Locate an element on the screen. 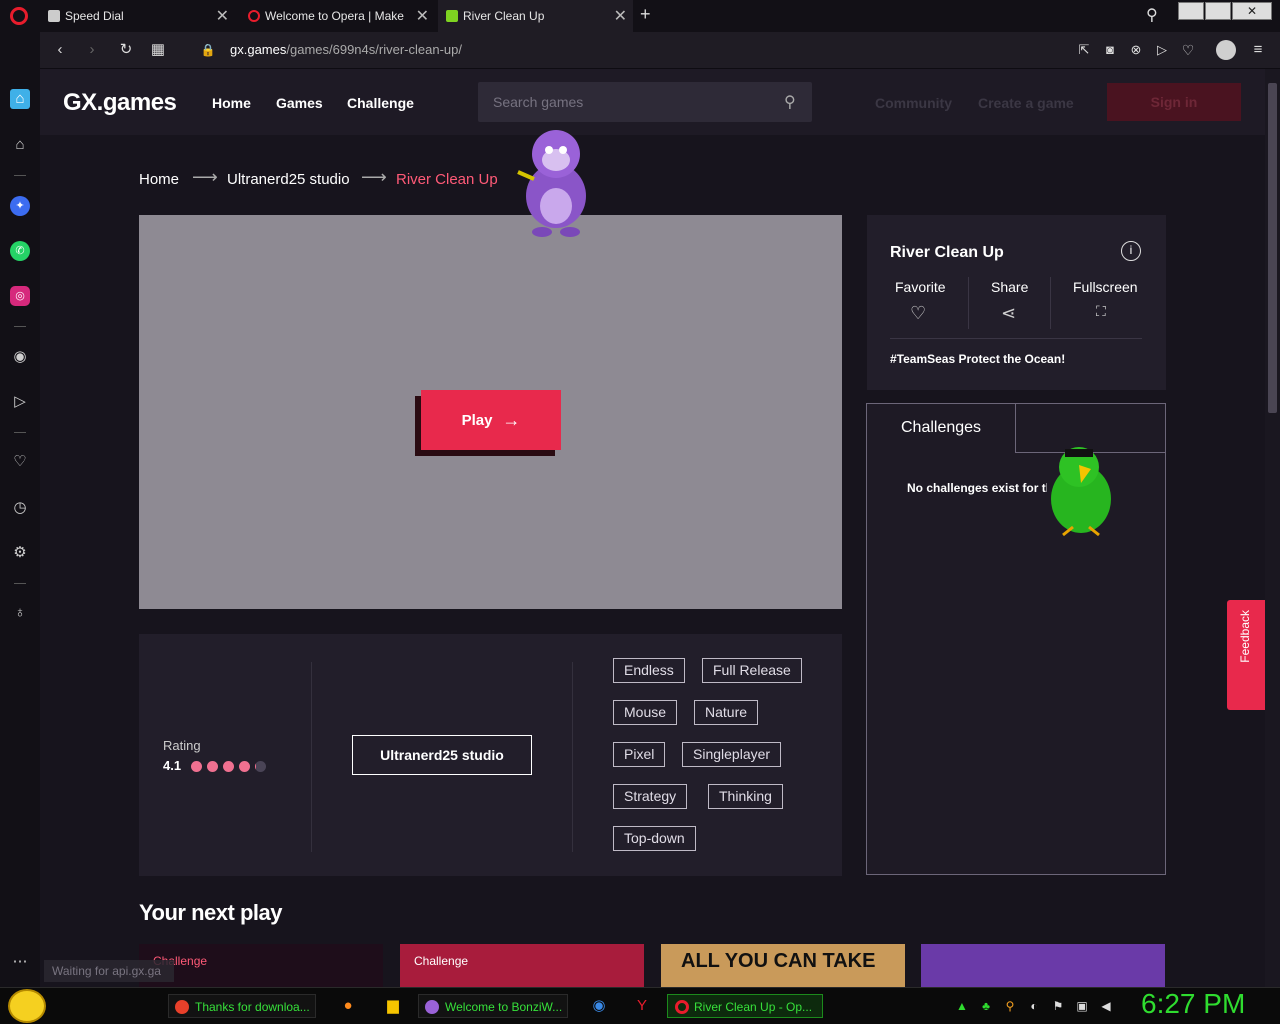 This screenshot has width=1280, height=1024. tray-flag-icon: ⚑ is located at coordinates (1058, 1006).